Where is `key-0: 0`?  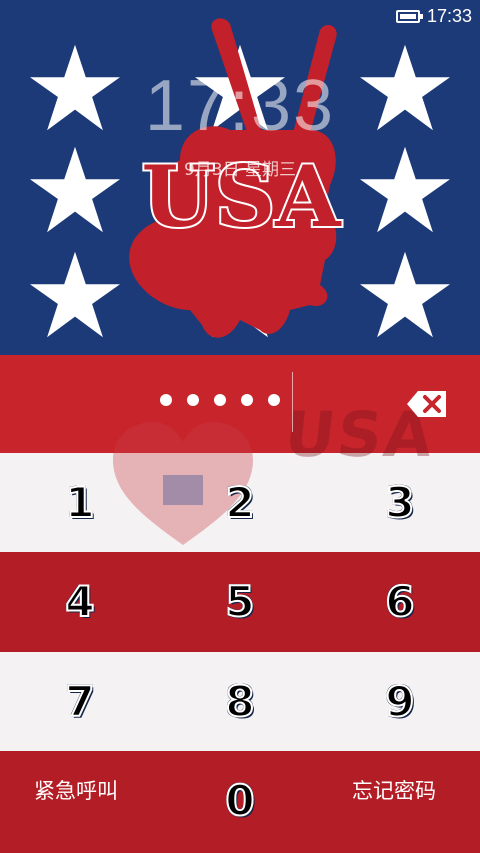 key-0: 0 is located at coordinates (240, 800).